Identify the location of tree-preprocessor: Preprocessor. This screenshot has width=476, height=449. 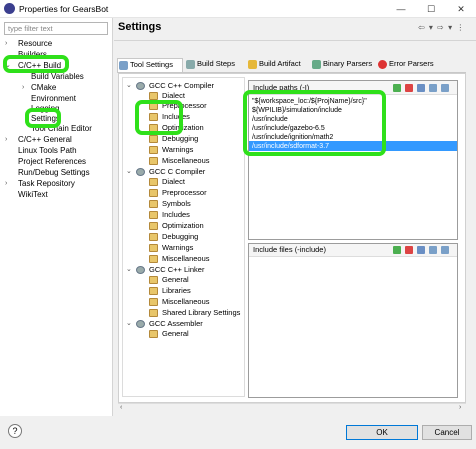
(184, 193).